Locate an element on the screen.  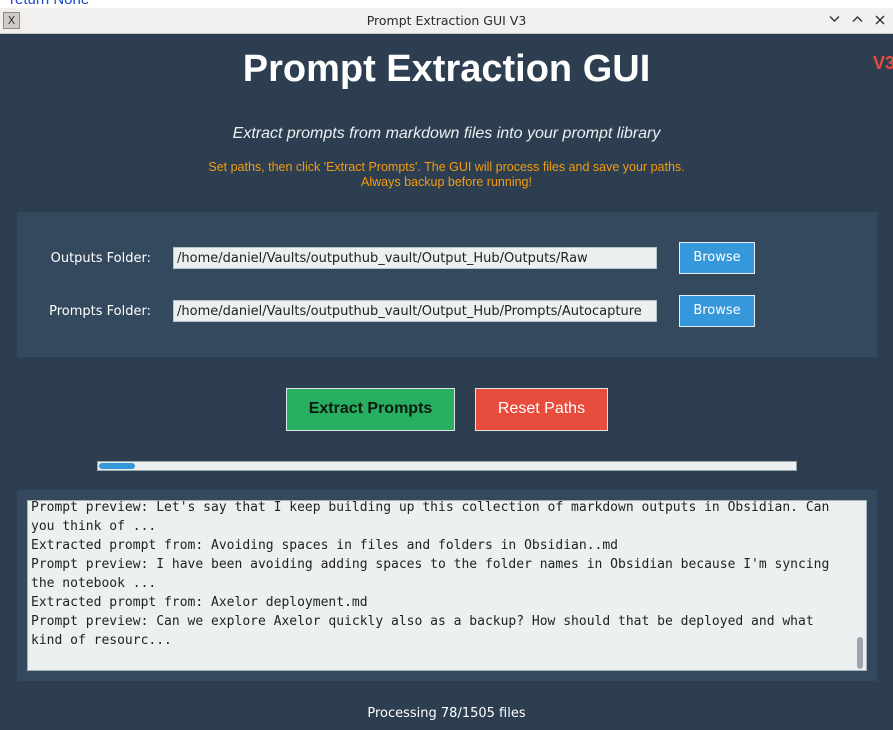
prompts-folder-input is located at coordinates (415, 311).